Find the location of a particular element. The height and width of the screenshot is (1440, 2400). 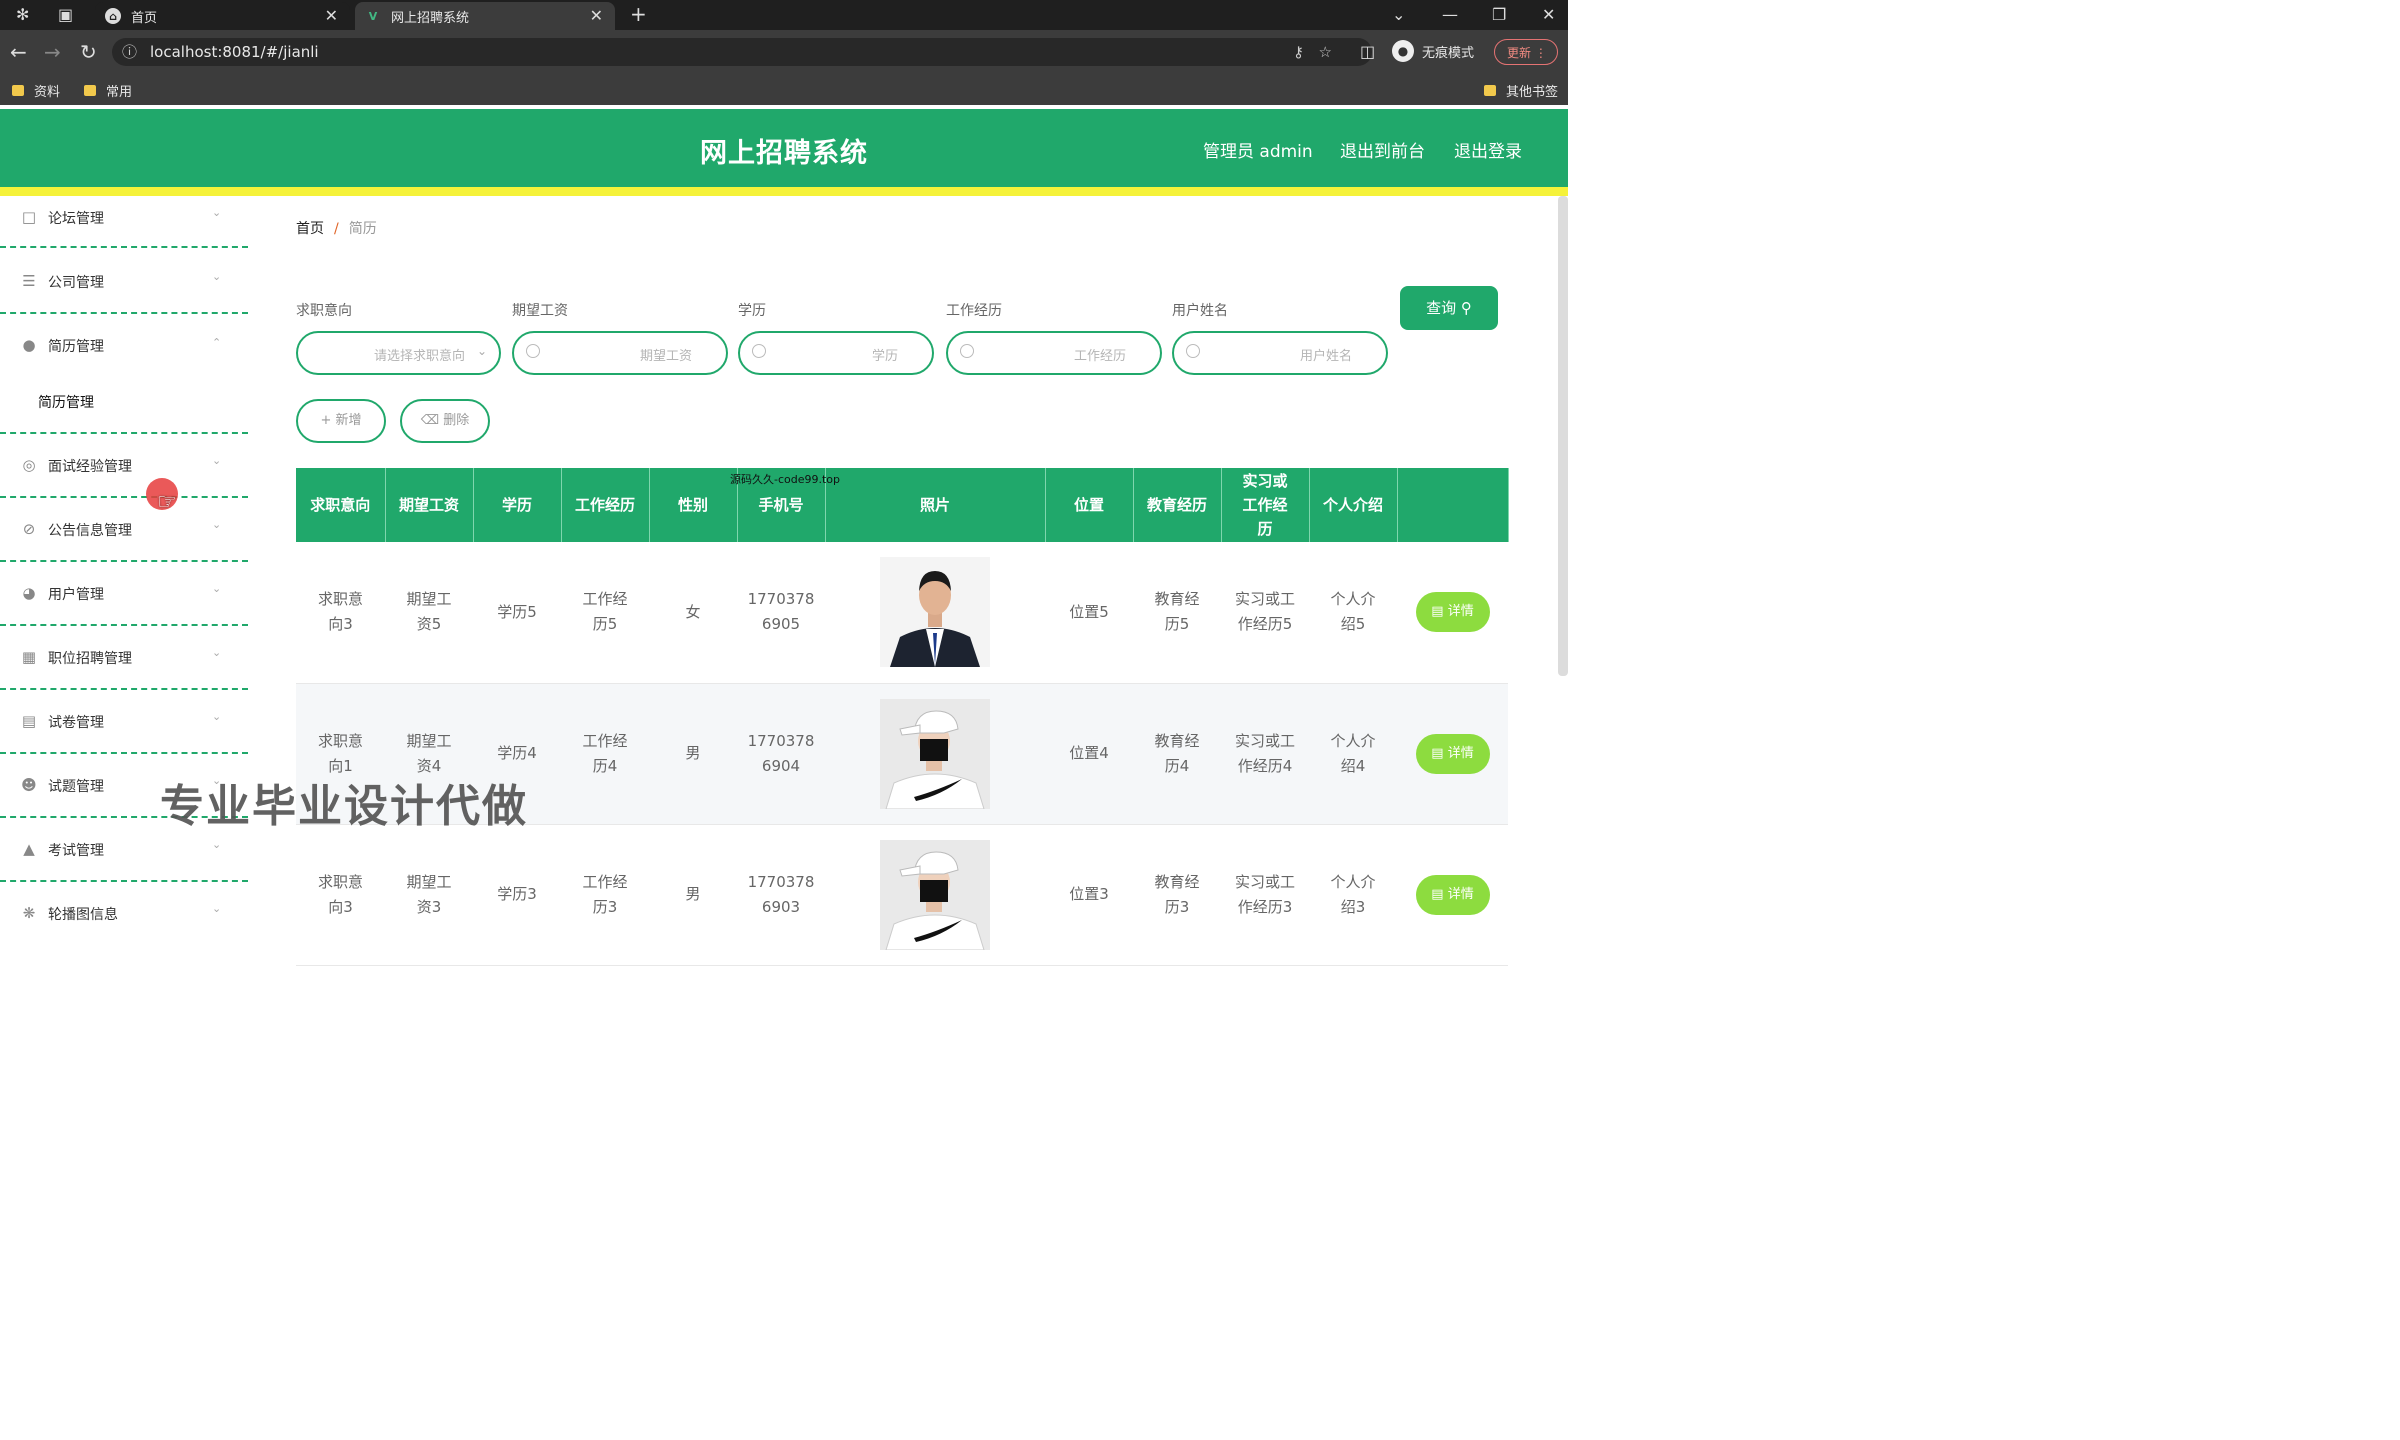

th-work: 工作经历 is located at coordinates (605, 505).